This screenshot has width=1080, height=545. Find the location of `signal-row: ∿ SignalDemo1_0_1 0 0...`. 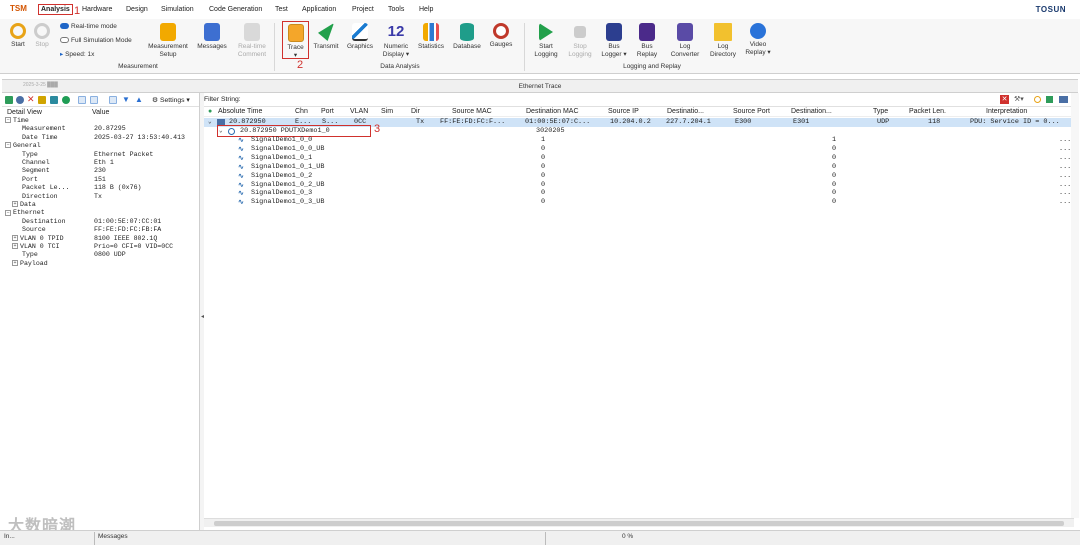

signal-row: ∿ SignalDemo1_0_1 0 0... is located at coordinates (641, 158).